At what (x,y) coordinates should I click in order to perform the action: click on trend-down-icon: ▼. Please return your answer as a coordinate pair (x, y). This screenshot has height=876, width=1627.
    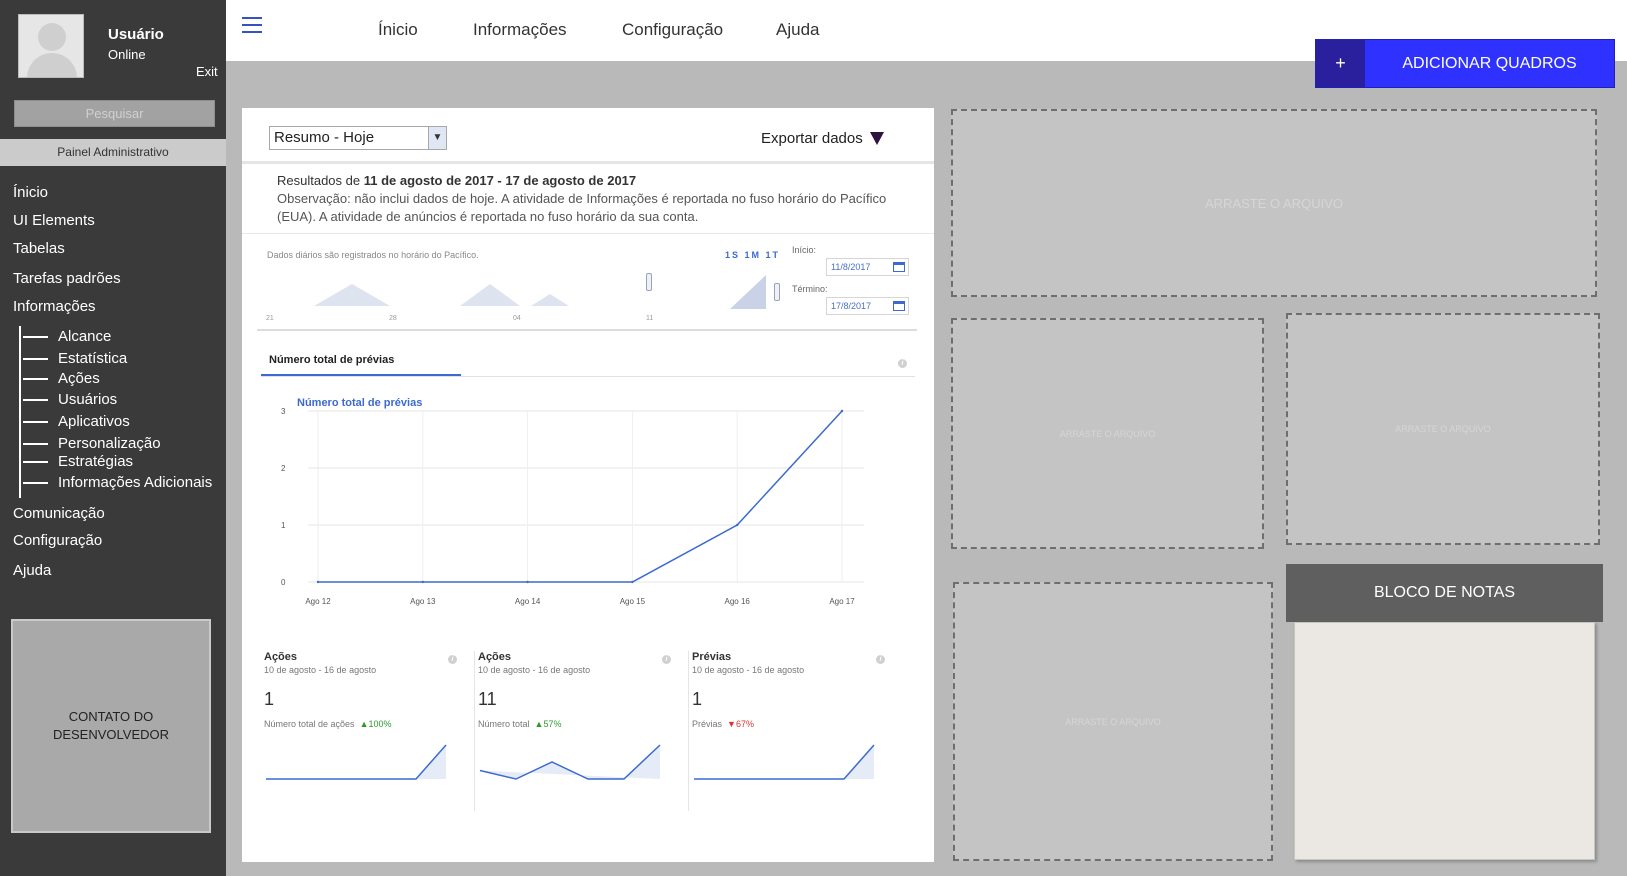
    Looking at the image, I should click on (731, 724).